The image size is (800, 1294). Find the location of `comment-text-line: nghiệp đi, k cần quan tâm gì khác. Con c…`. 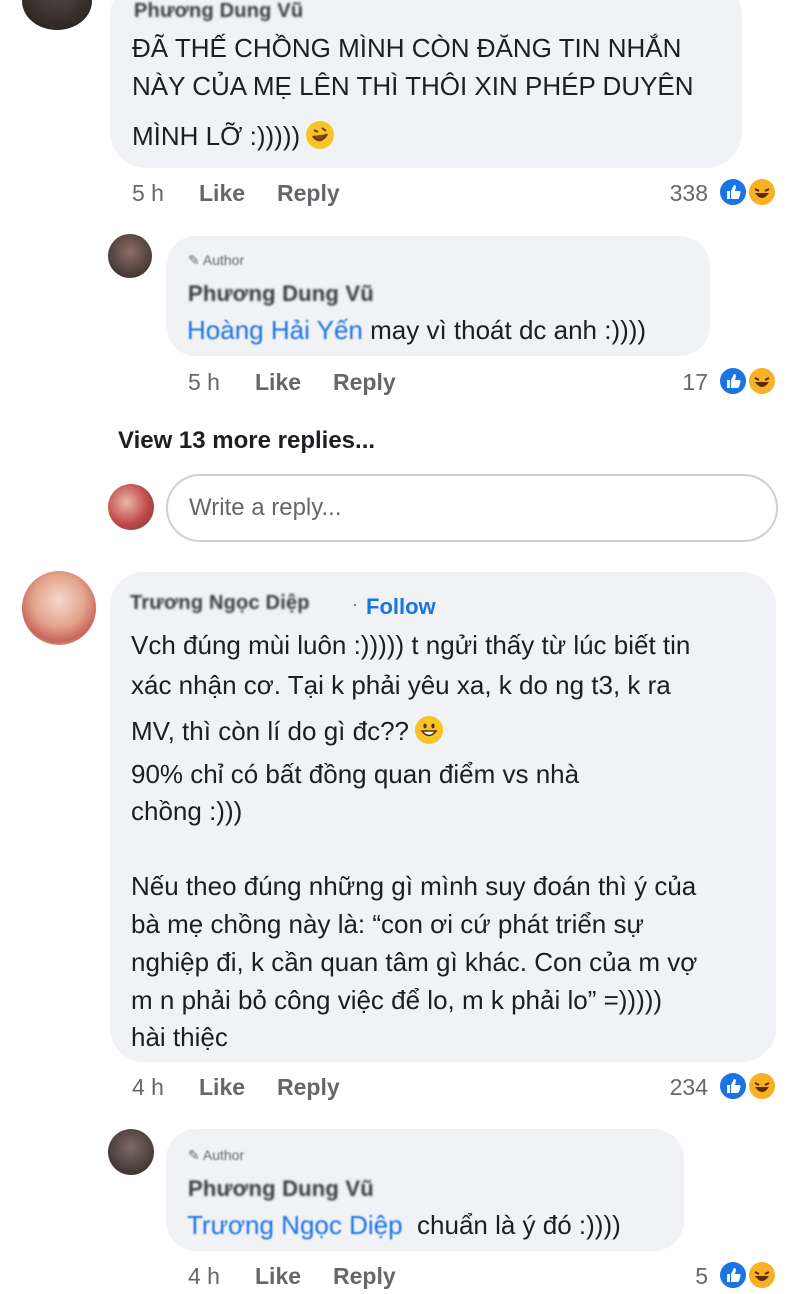

comment-text-line: nghiệp đi, k cần quan tâm gì khác. Con c… is located at coordinates (414, 962).